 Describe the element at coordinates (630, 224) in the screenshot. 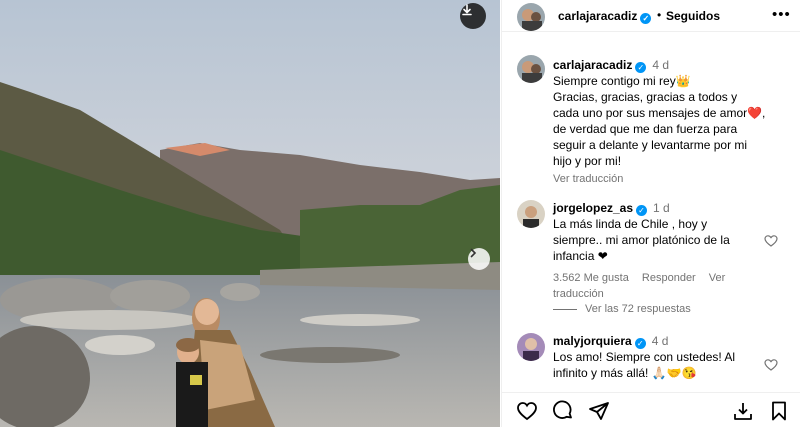

I see `comment-line: La más linda de Chile , hoy y` at that location.